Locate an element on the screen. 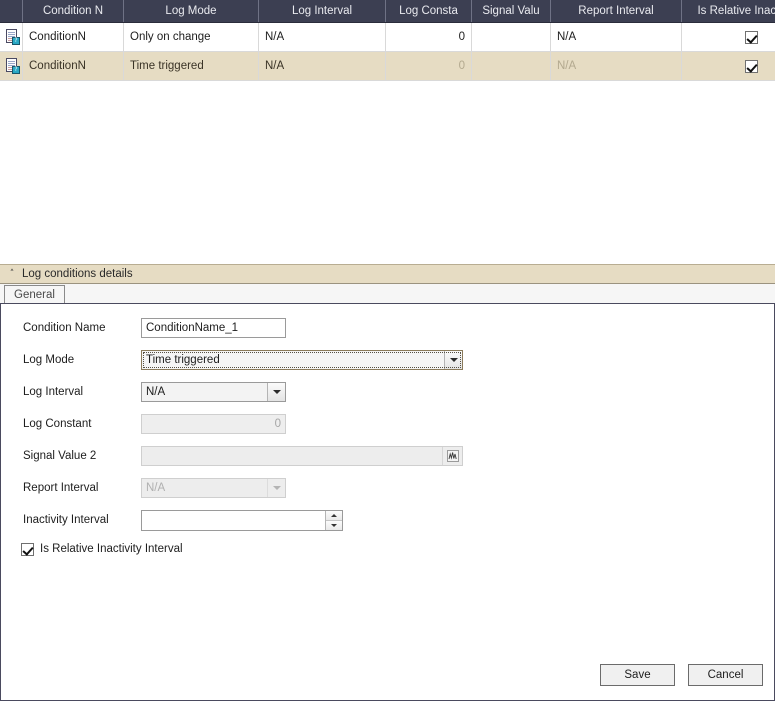 This screenshot has width=775, height=724. log-constant-input: 0 is located at coordinates (213, 424).